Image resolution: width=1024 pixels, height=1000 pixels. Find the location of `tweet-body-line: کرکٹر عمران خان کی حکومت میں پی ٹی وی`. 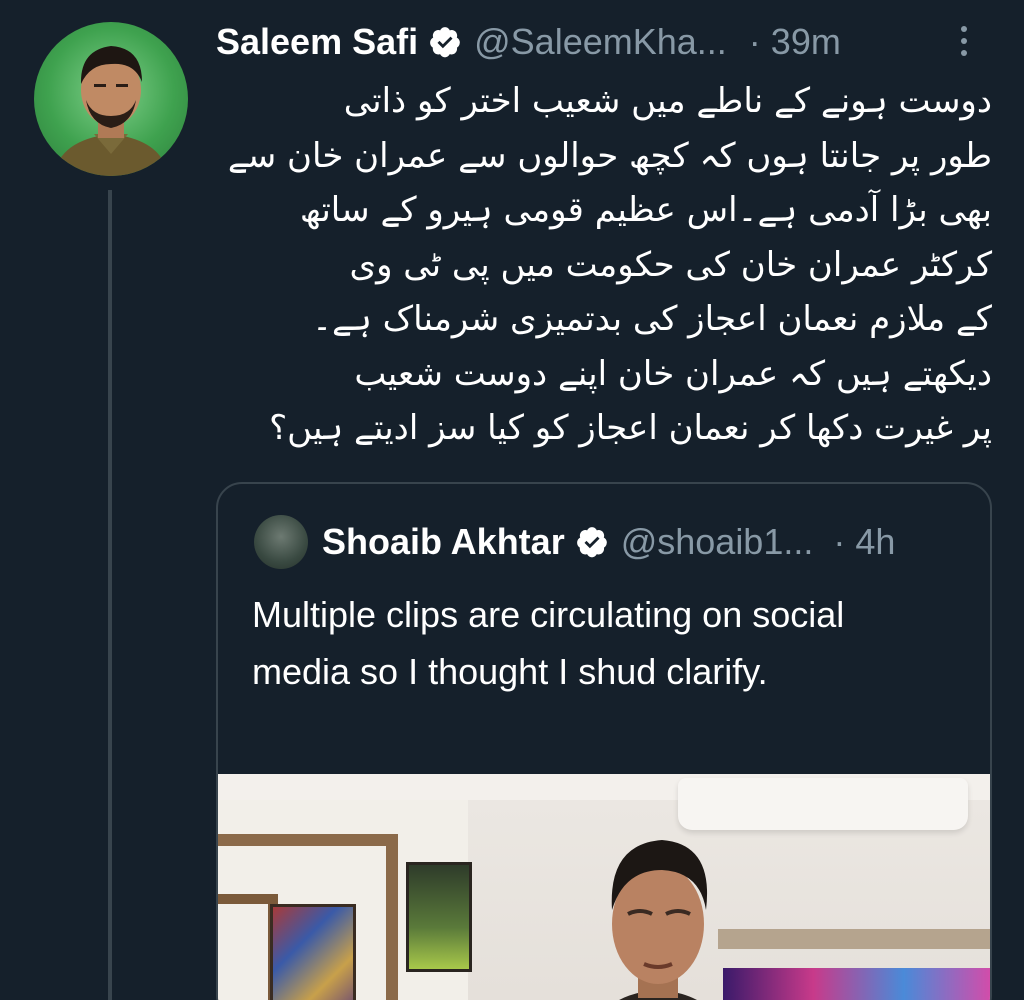

tweet-body-line: کرکٹر عمران خان کی حکومت میں پی ٹی وی is located at coordinates (670, 264).